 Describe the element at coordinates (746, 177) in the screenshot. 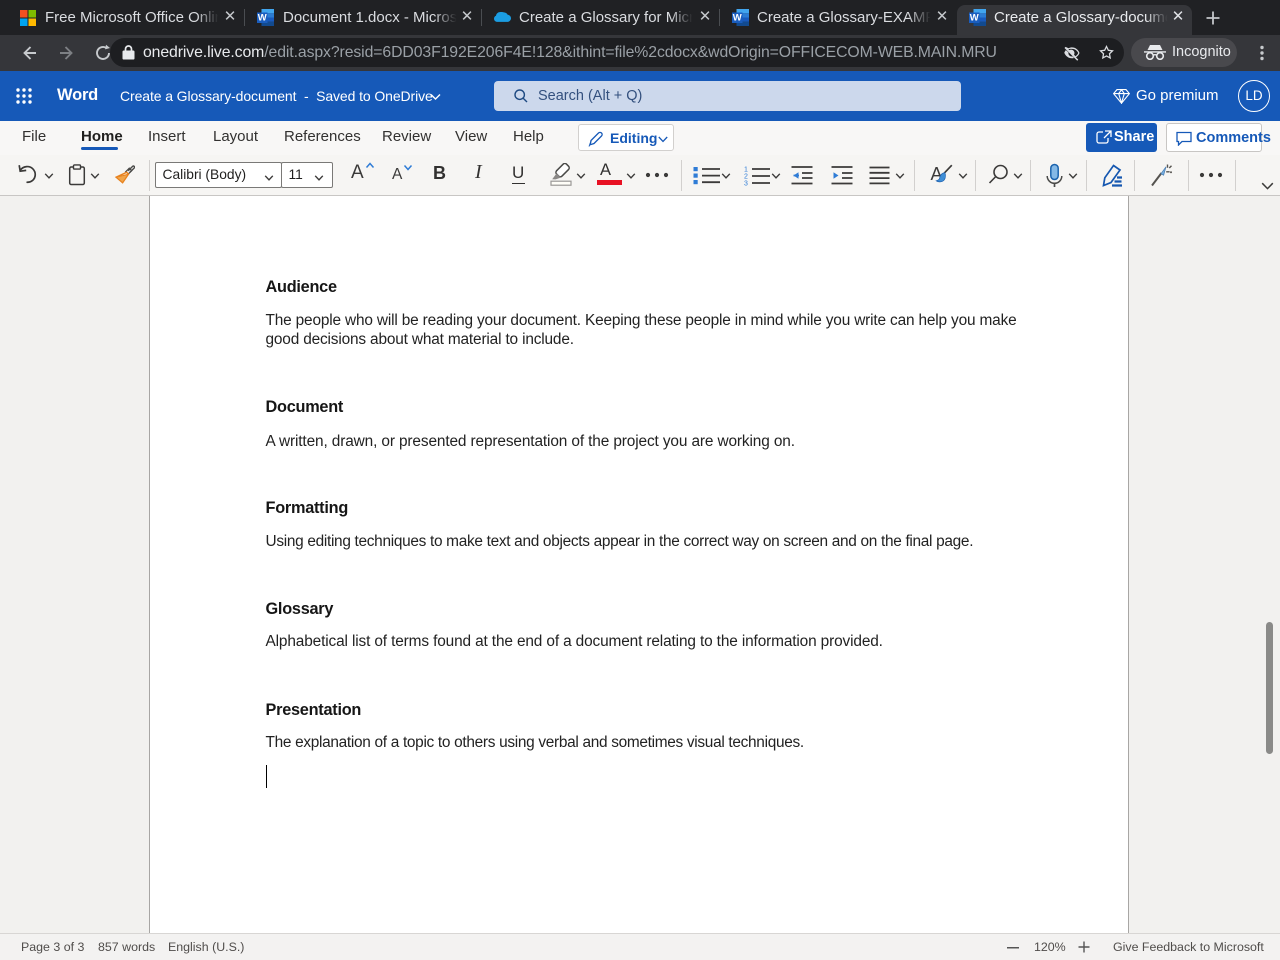

I see `svg-text: 2` at that location.